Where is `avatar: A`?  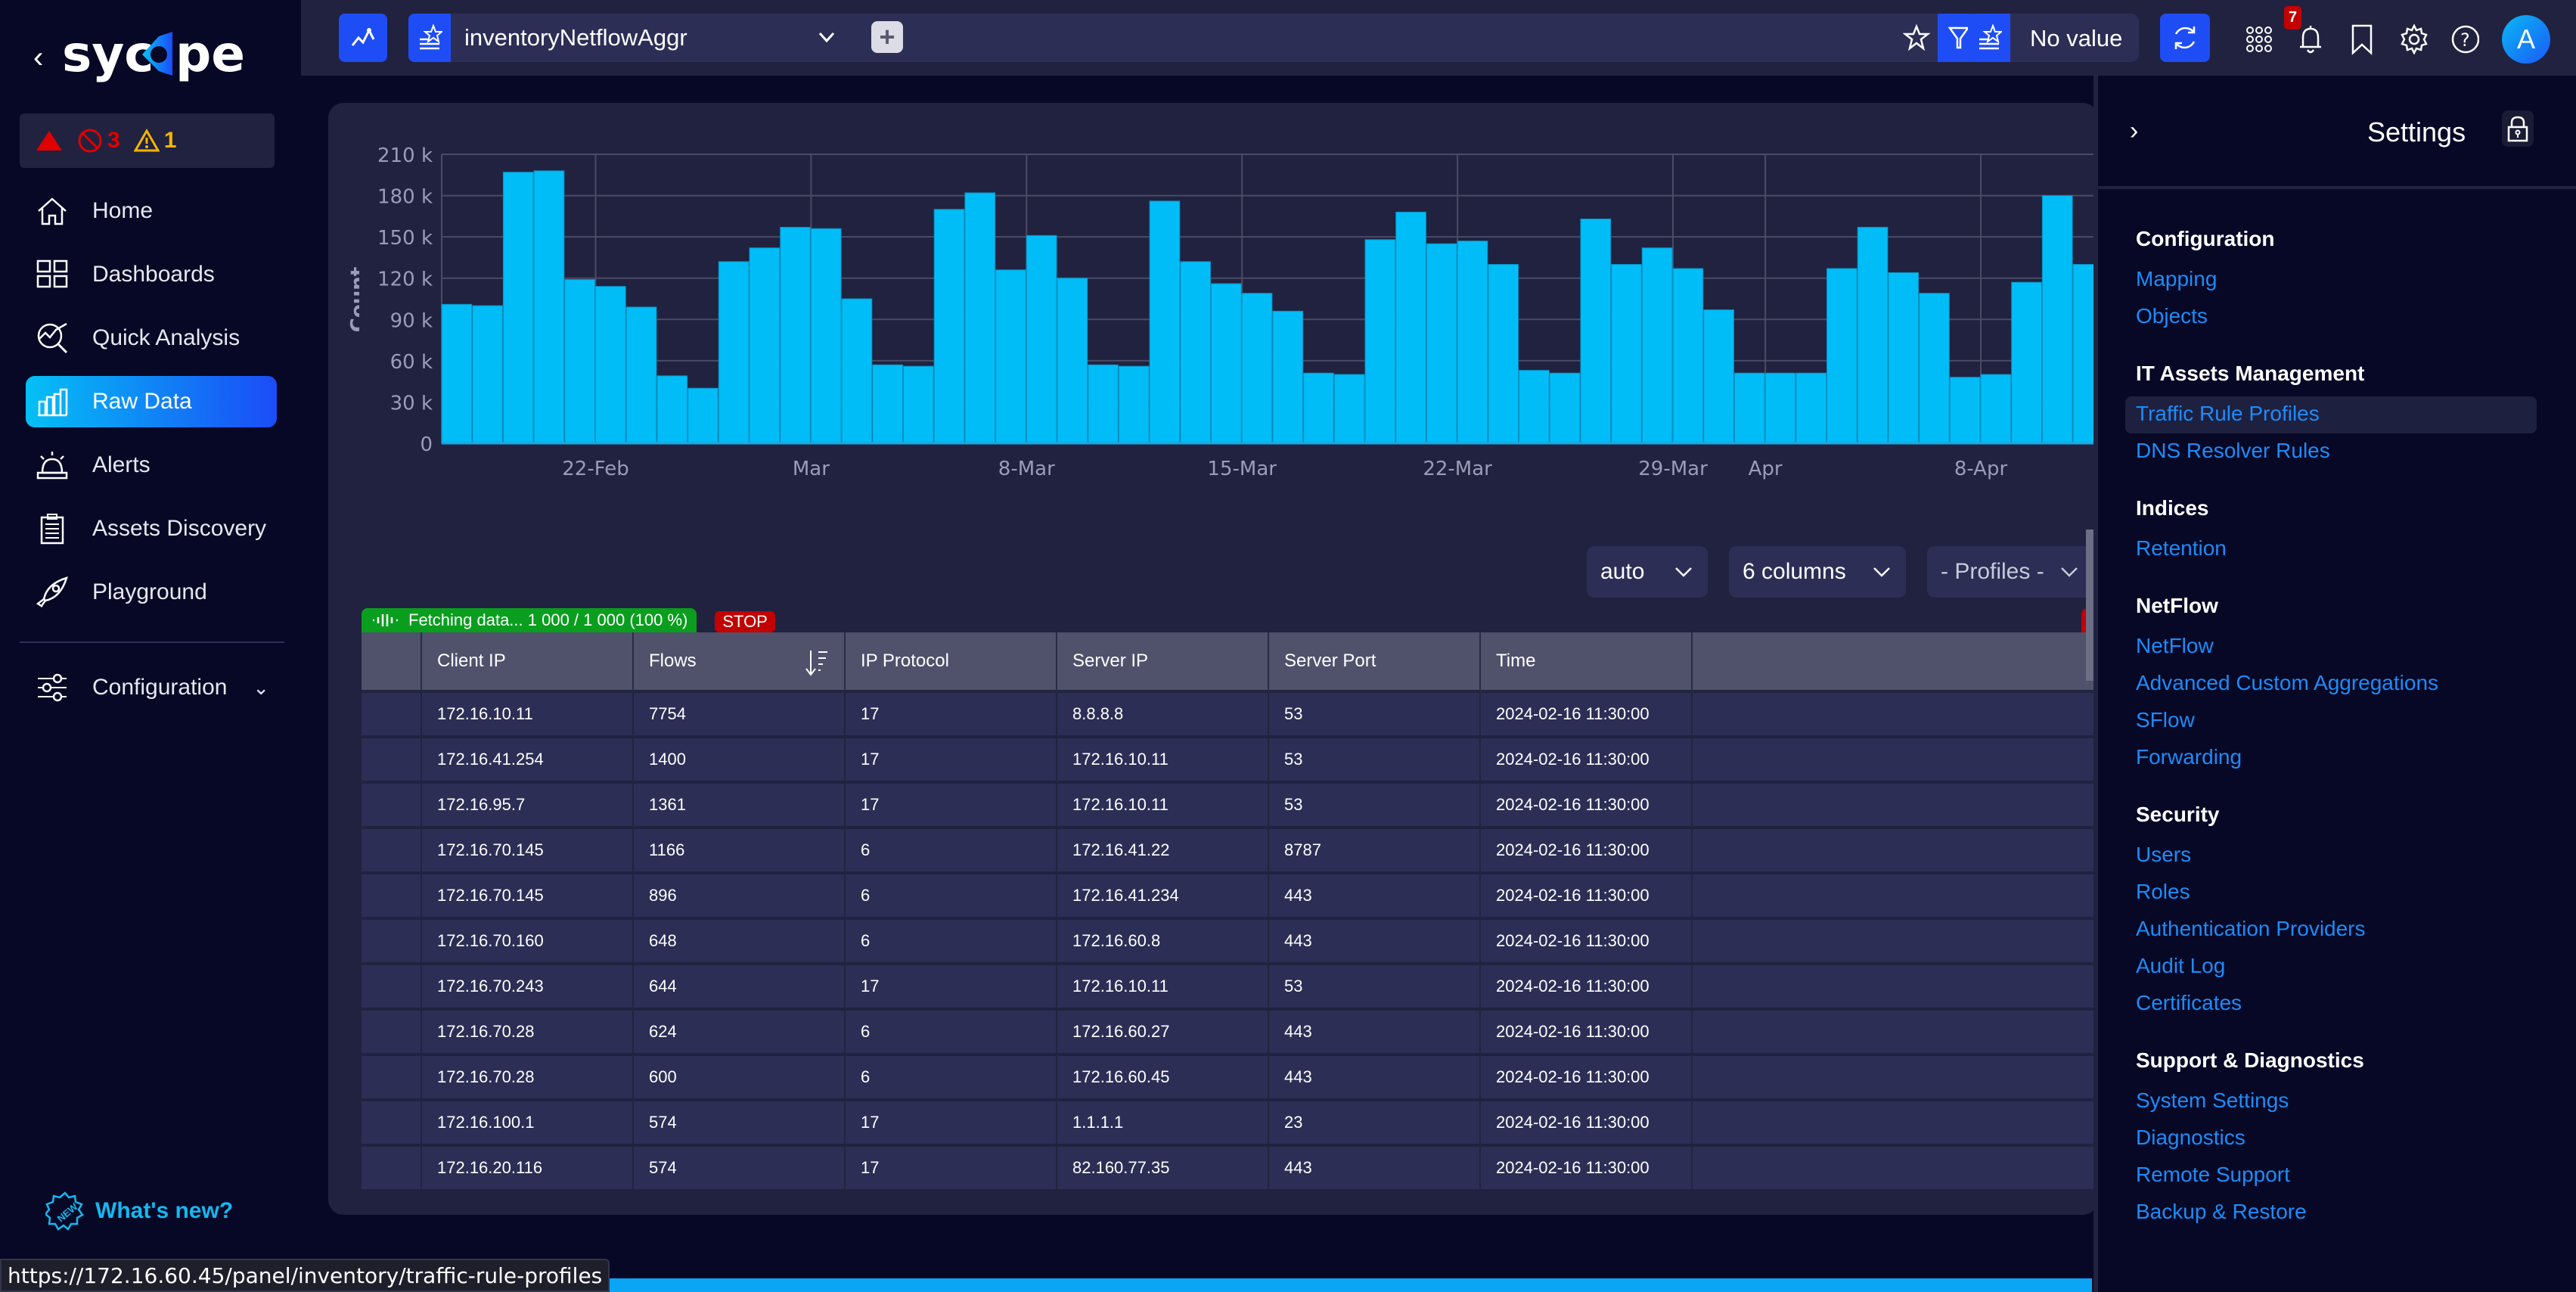
avatar: A is located at coordinates (2526, 39).